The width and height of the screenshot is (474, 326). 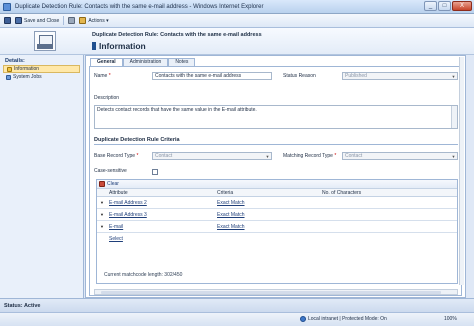 I want to click on close-button: X, so click(x=462, y=6).